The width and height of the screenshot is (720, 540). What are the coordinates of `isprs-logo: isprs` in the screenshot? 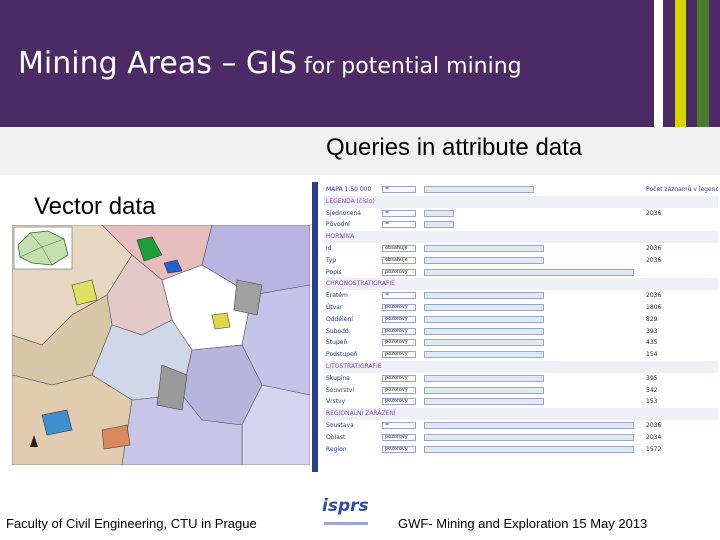 It's located at (347, 514).